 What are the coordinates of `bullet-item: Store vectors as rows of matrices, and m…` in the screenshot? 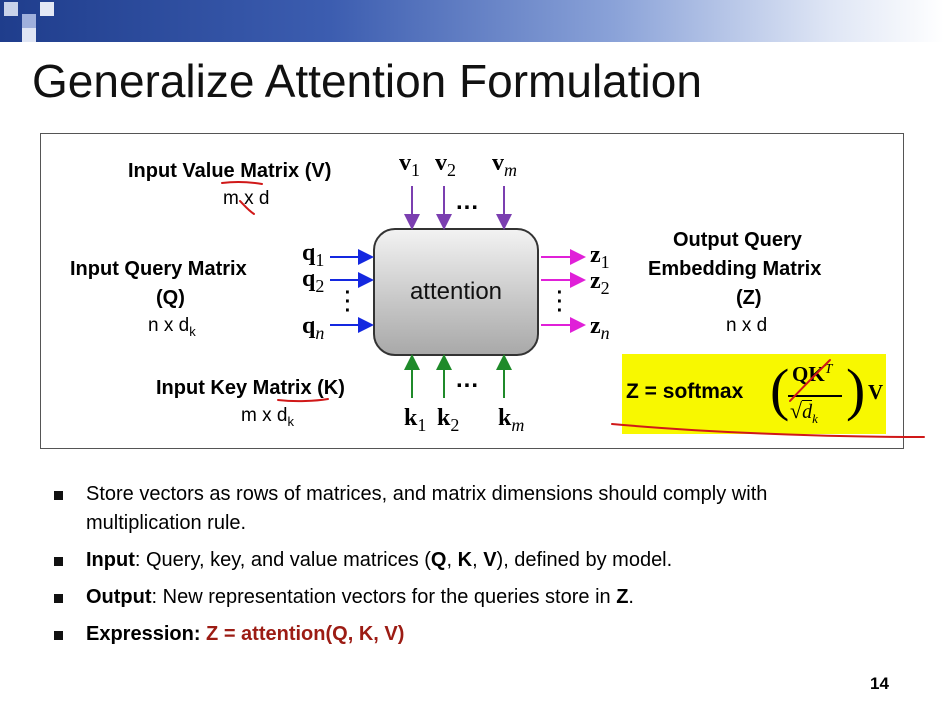 It's located at (463, 509).